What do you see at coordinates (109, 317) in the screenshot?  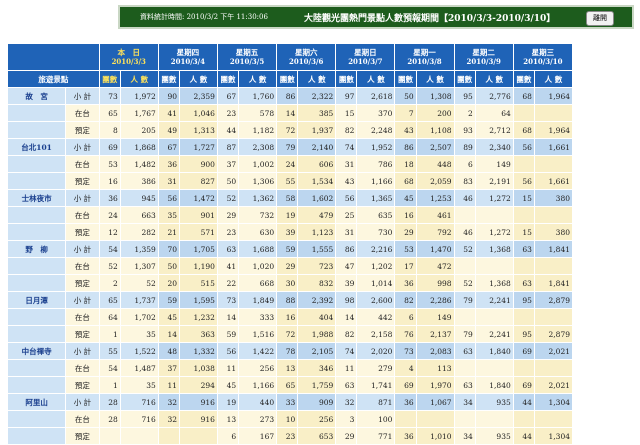 I see `group-count-cell: 64` at bounding box center [109, 317].